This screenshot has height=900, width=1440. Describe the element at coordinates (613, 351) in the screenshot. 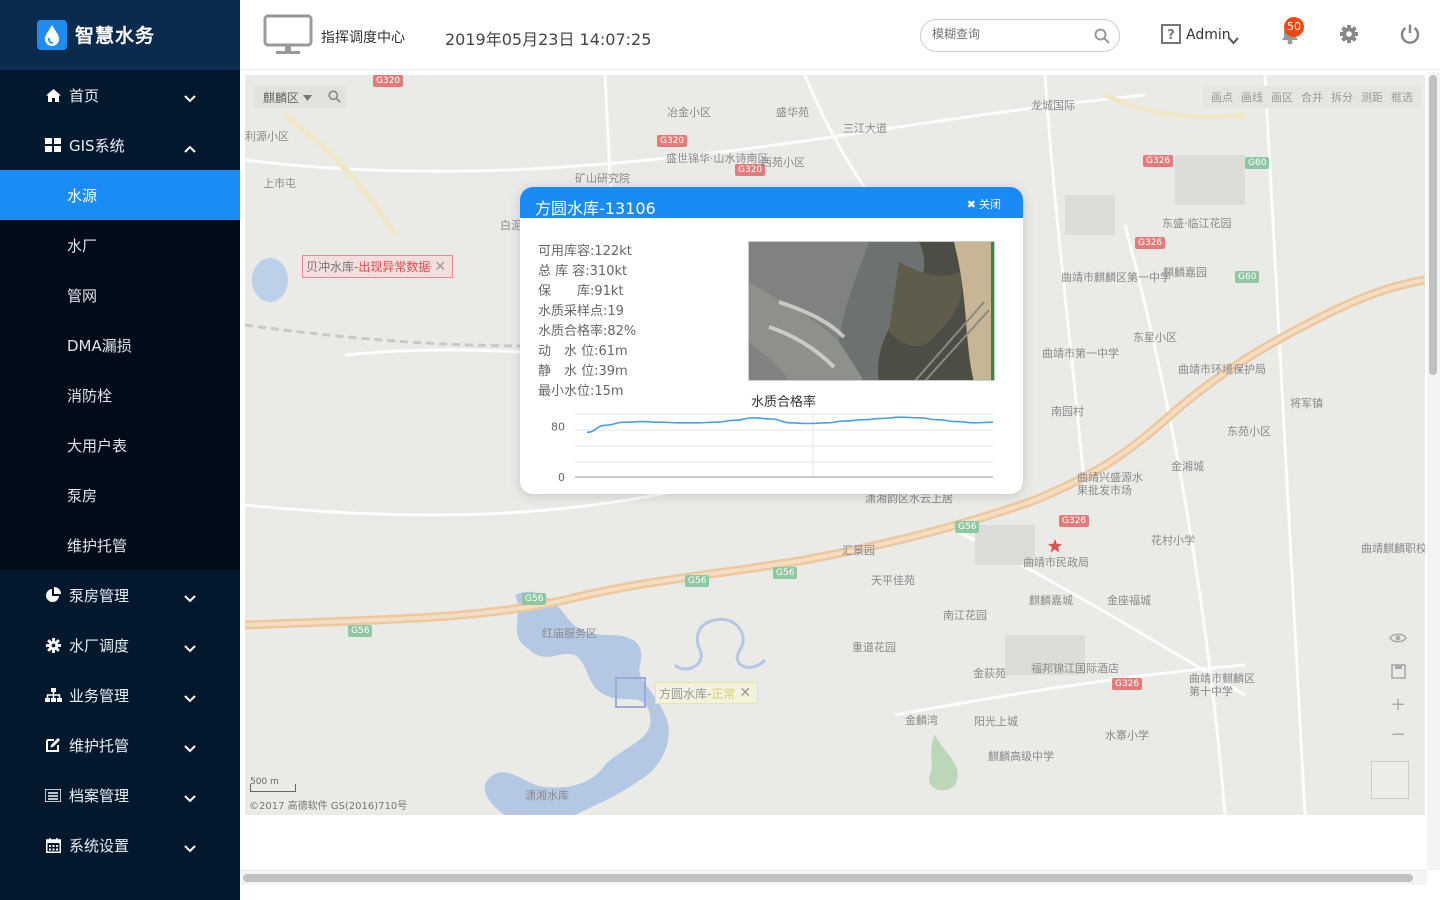

I see `stat-value: 61m` at that location.